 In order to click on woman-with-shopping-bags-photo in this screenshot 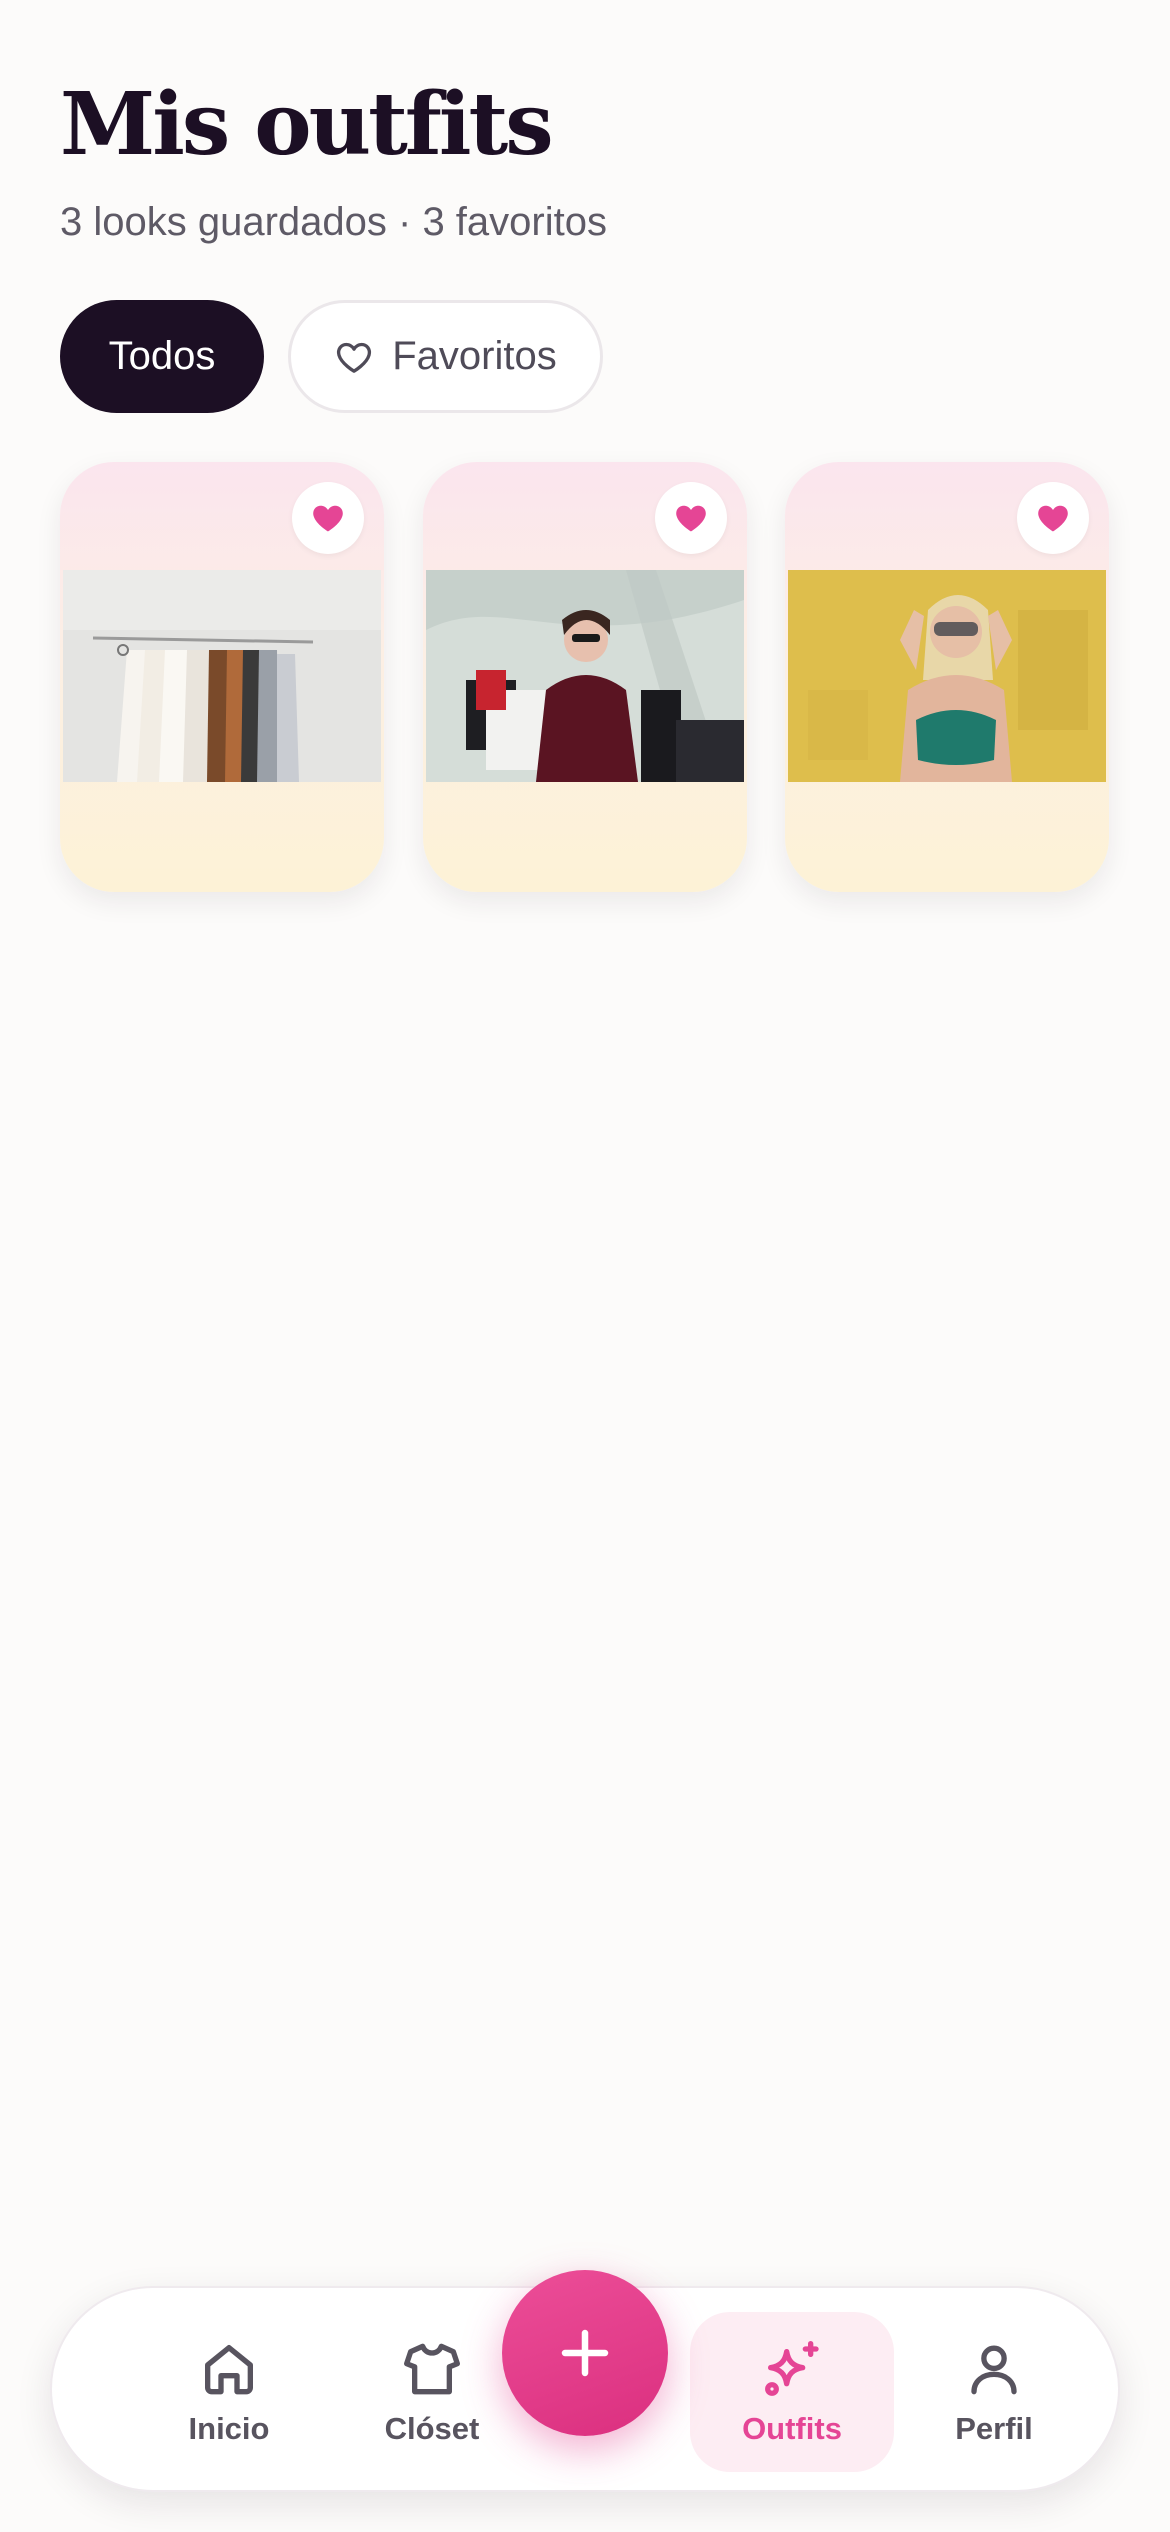, I will do `click(585, 676)`.